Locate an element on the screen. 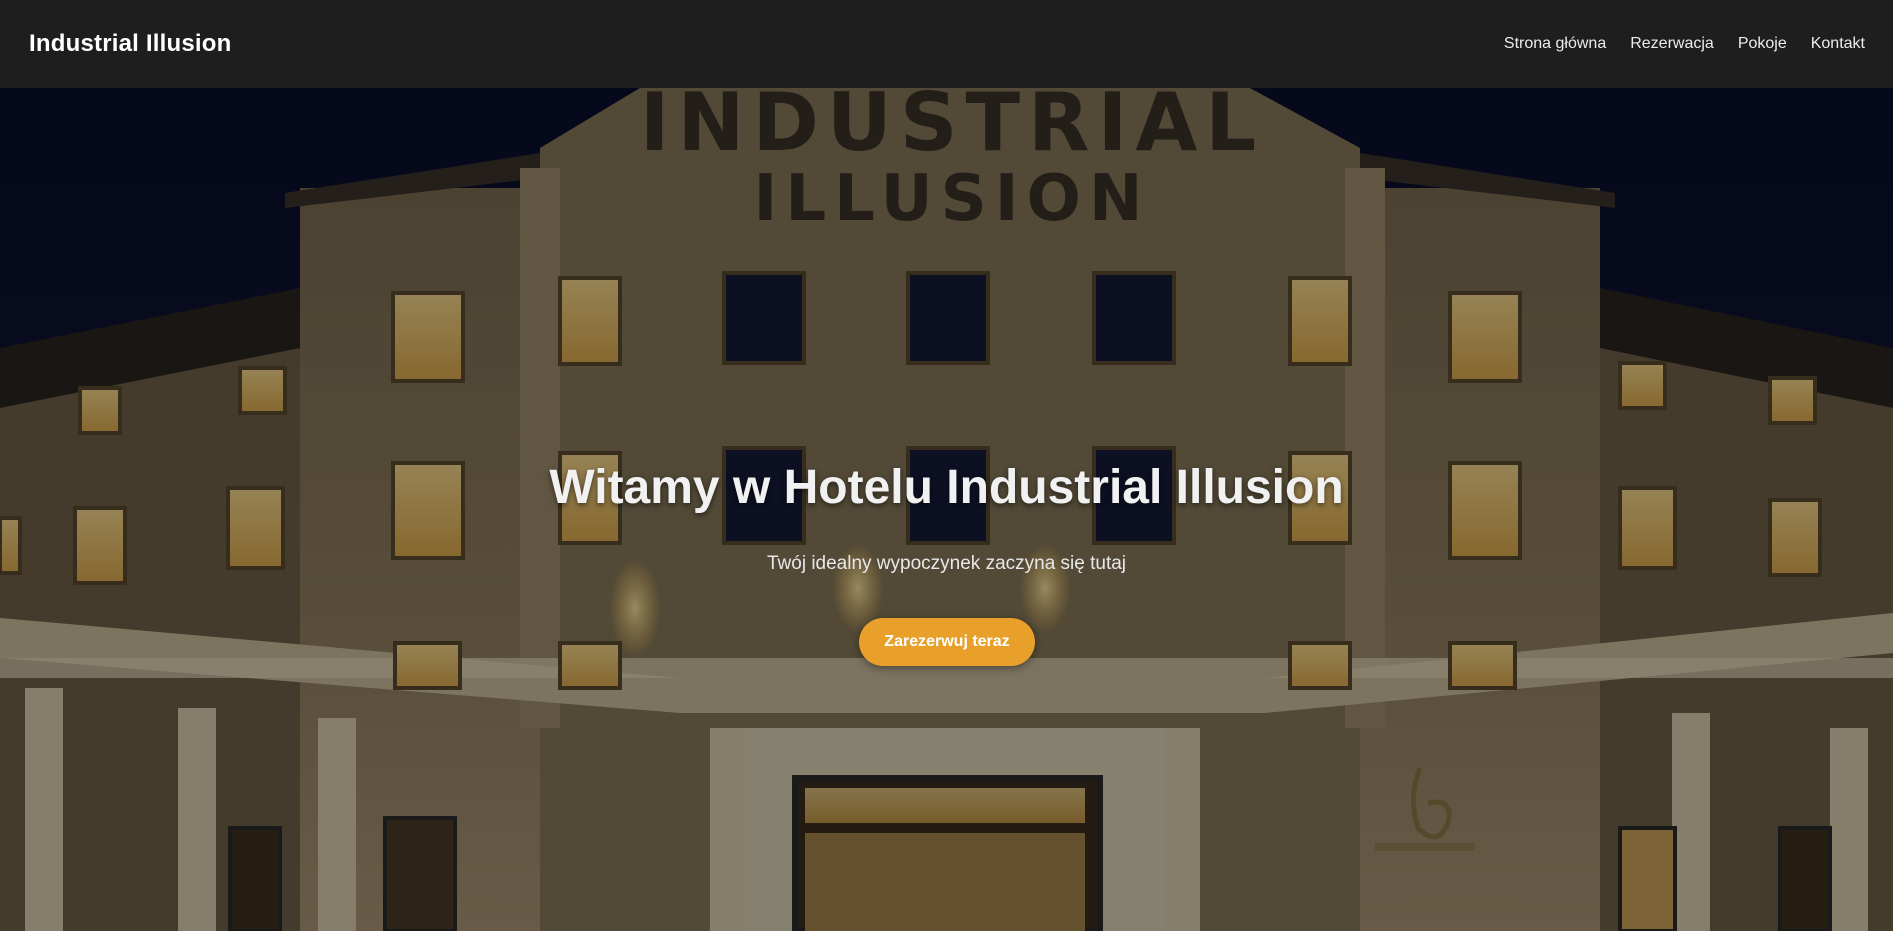 This screenshot has height=931, width=1893. brand-logo: Industrial Illusion is located at coordinates (130, 44).